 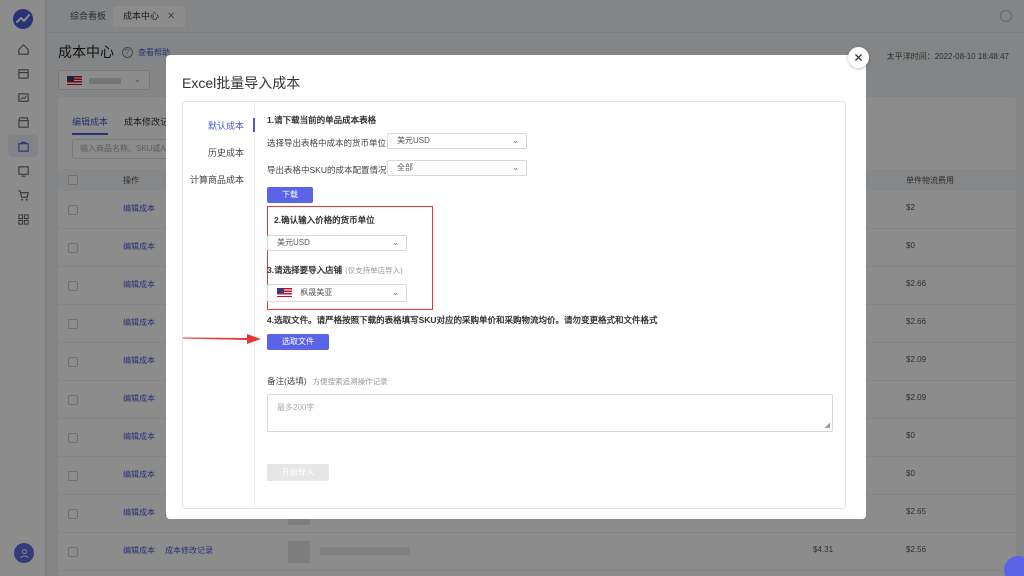 What do you see at coordinates (550, 413) in the screenshot?
I see `note-textarea: 最多200字 ◢` at bounding box center [550, 413].